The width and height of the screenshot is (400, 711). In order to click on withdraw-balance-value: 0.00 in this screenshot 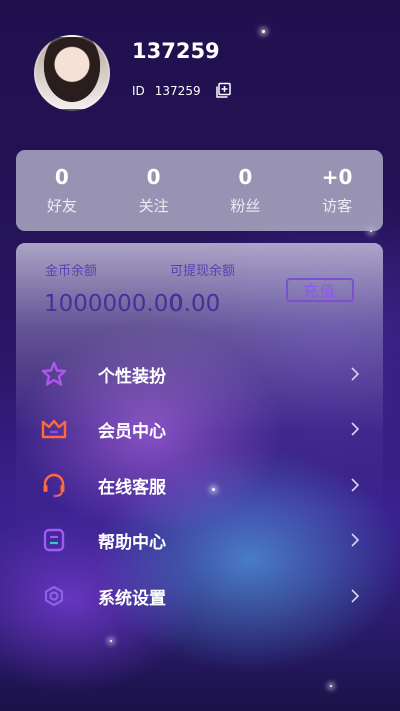, I will do `click(195, 304)`.